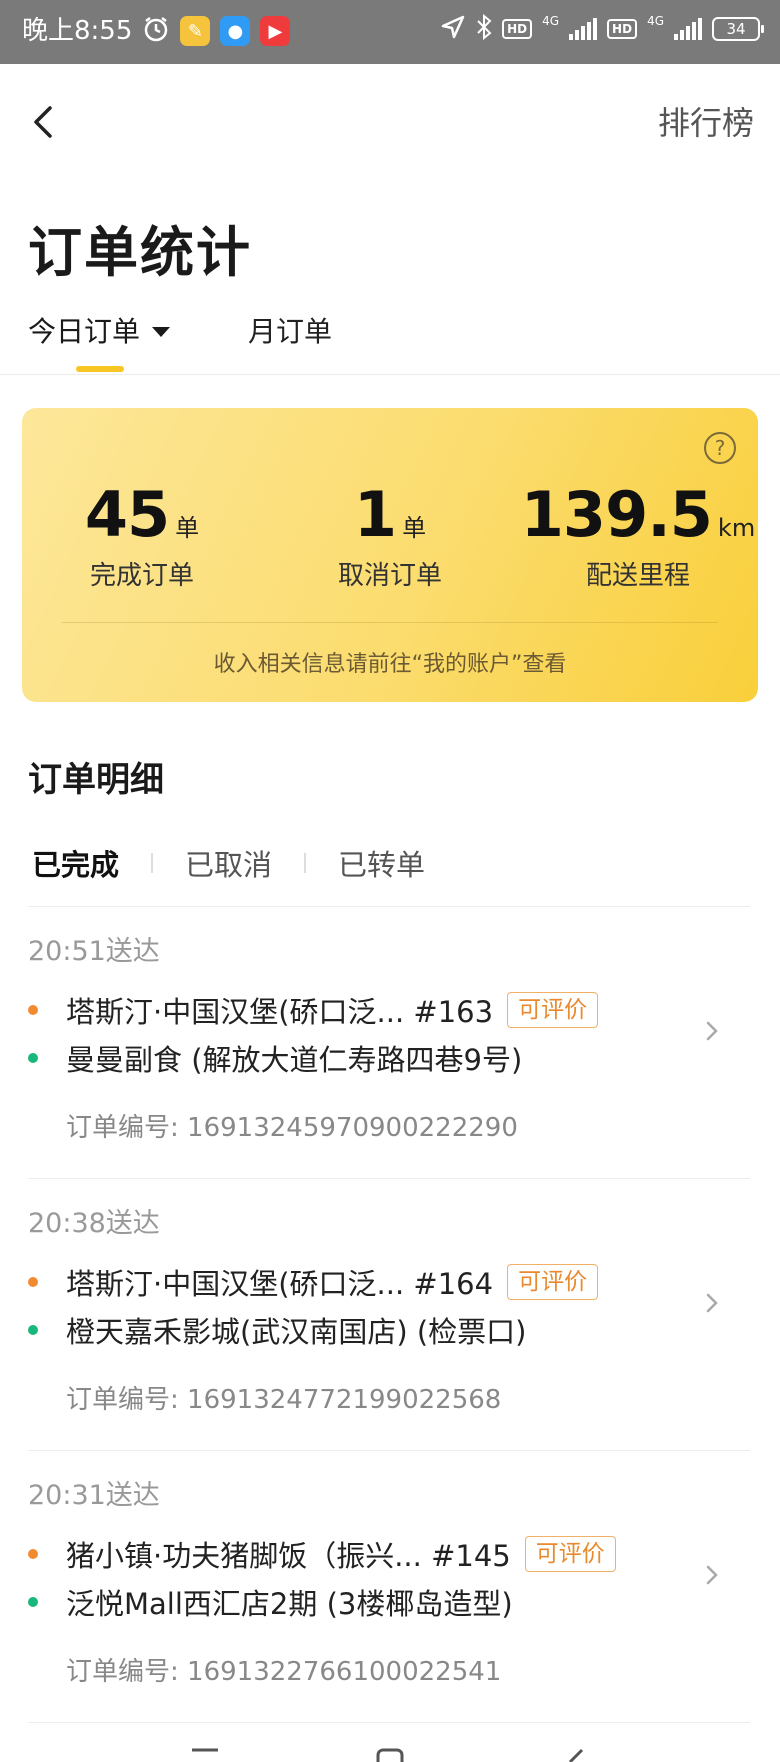  I want to click on completed-label: 完成订单, so click(141, 576).